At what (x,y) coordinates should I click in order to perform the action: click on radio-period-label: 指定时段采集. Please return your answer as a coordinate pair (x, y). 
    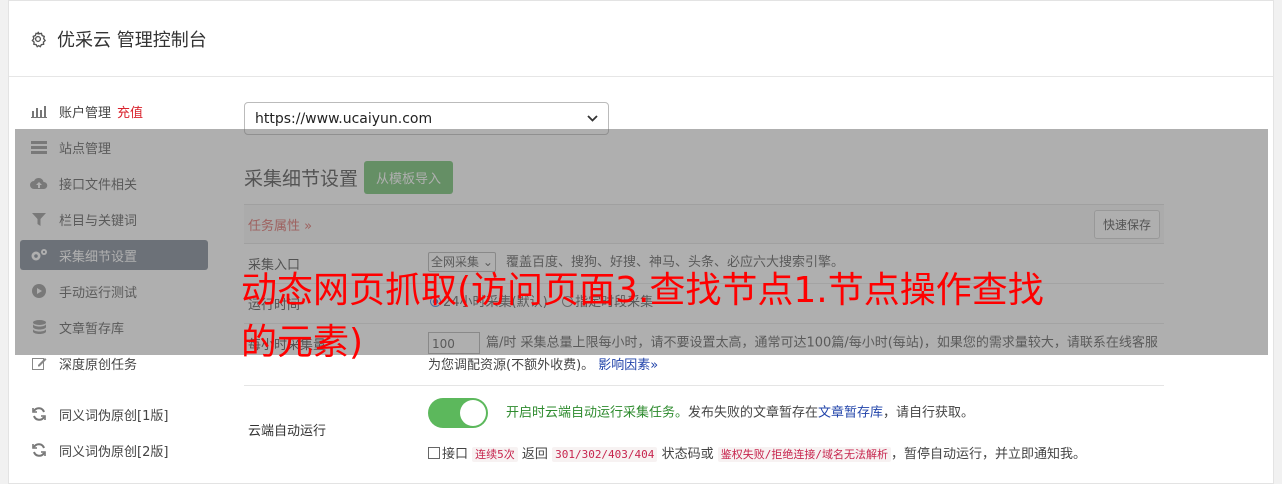
    Looking at the image, I should click on (614, 302).